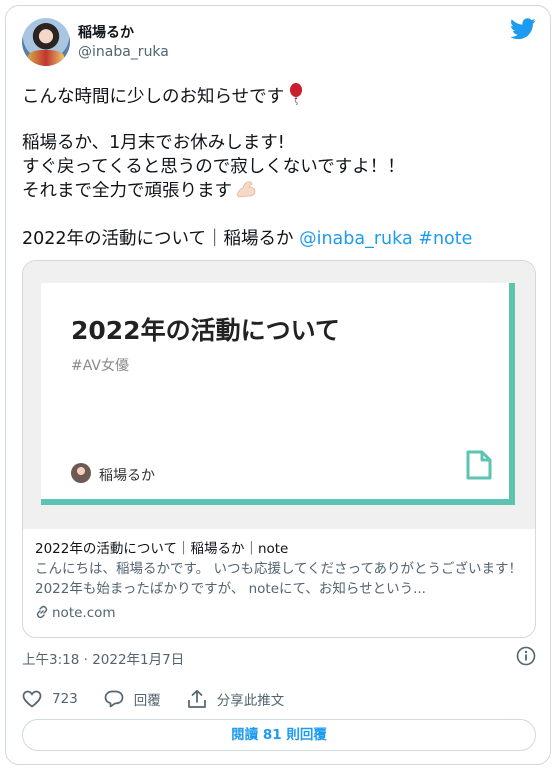  I want to click on tweet-line-1: こんな時間に少しのお知らせです, so click(282, 95).